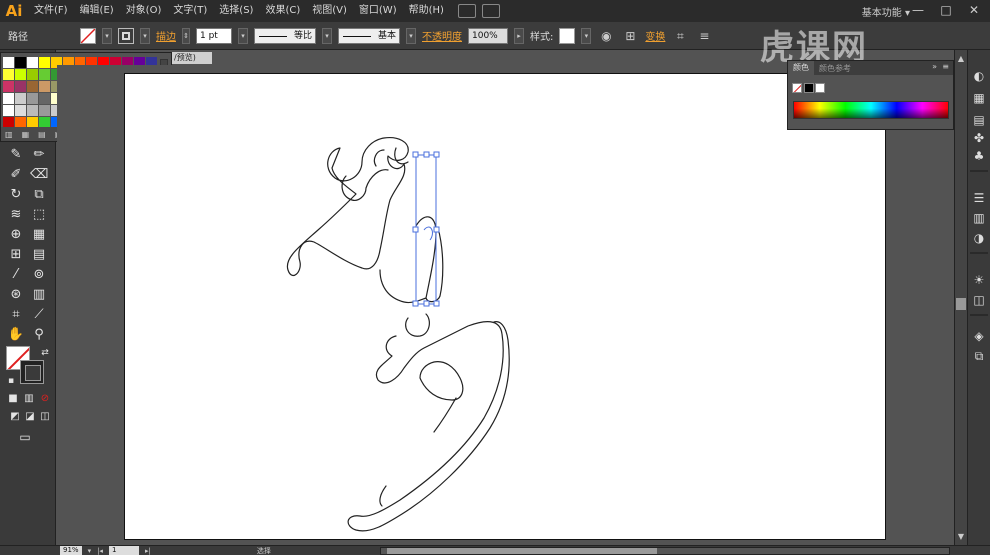 The image size is (990, 555). I want to click on rotate-tool-icon: ↻, so click(16, 195).